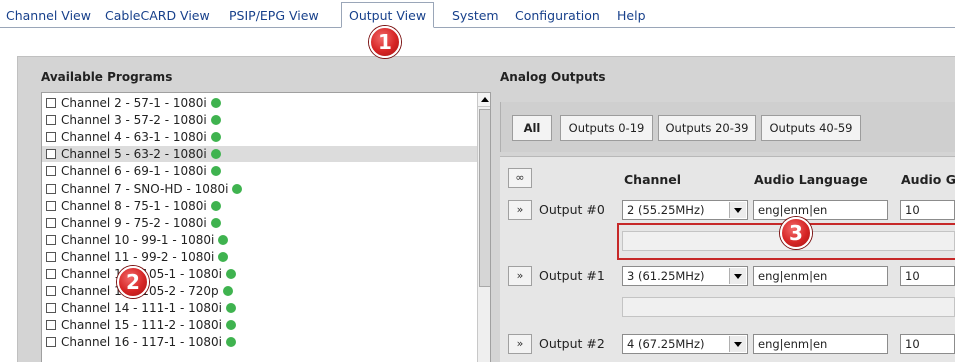 The height and width of the screenshot is (362, 955). What do you see at coordinates (707, 128) in the screenshot?
I see `filter-outputs-20-39-button: Outputs 20-39` at bounding box center [707, 128].